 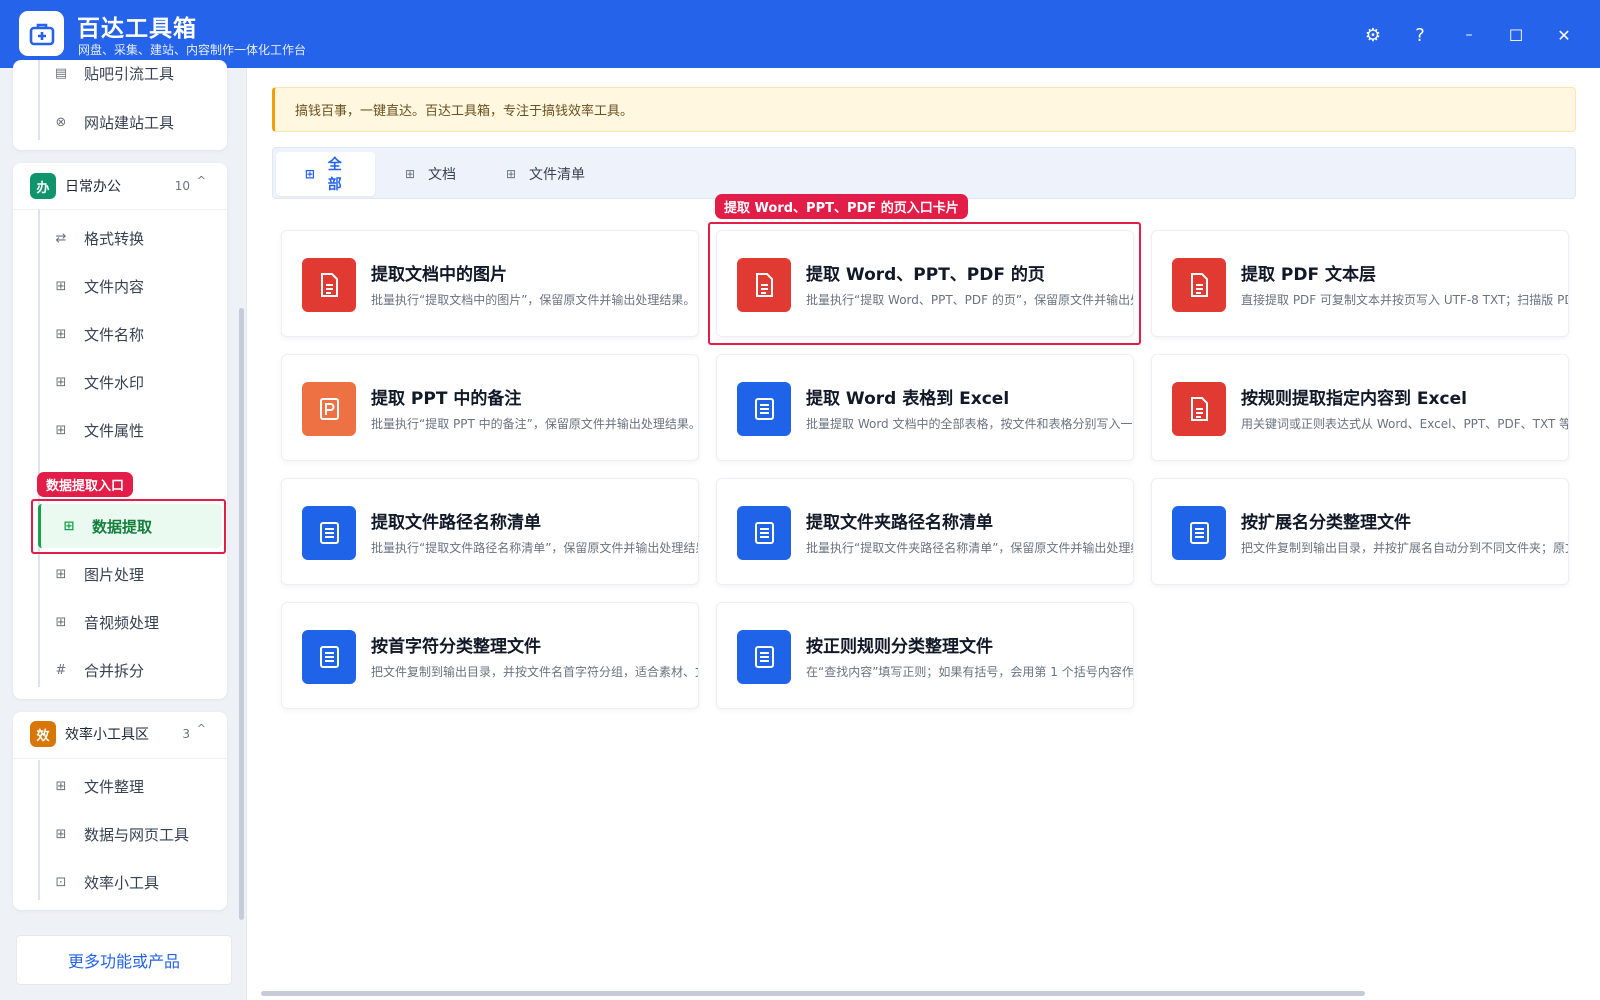 I want to click on card-title: 按规则提取指定内容到 Excel, so click(x=1354, y=399).